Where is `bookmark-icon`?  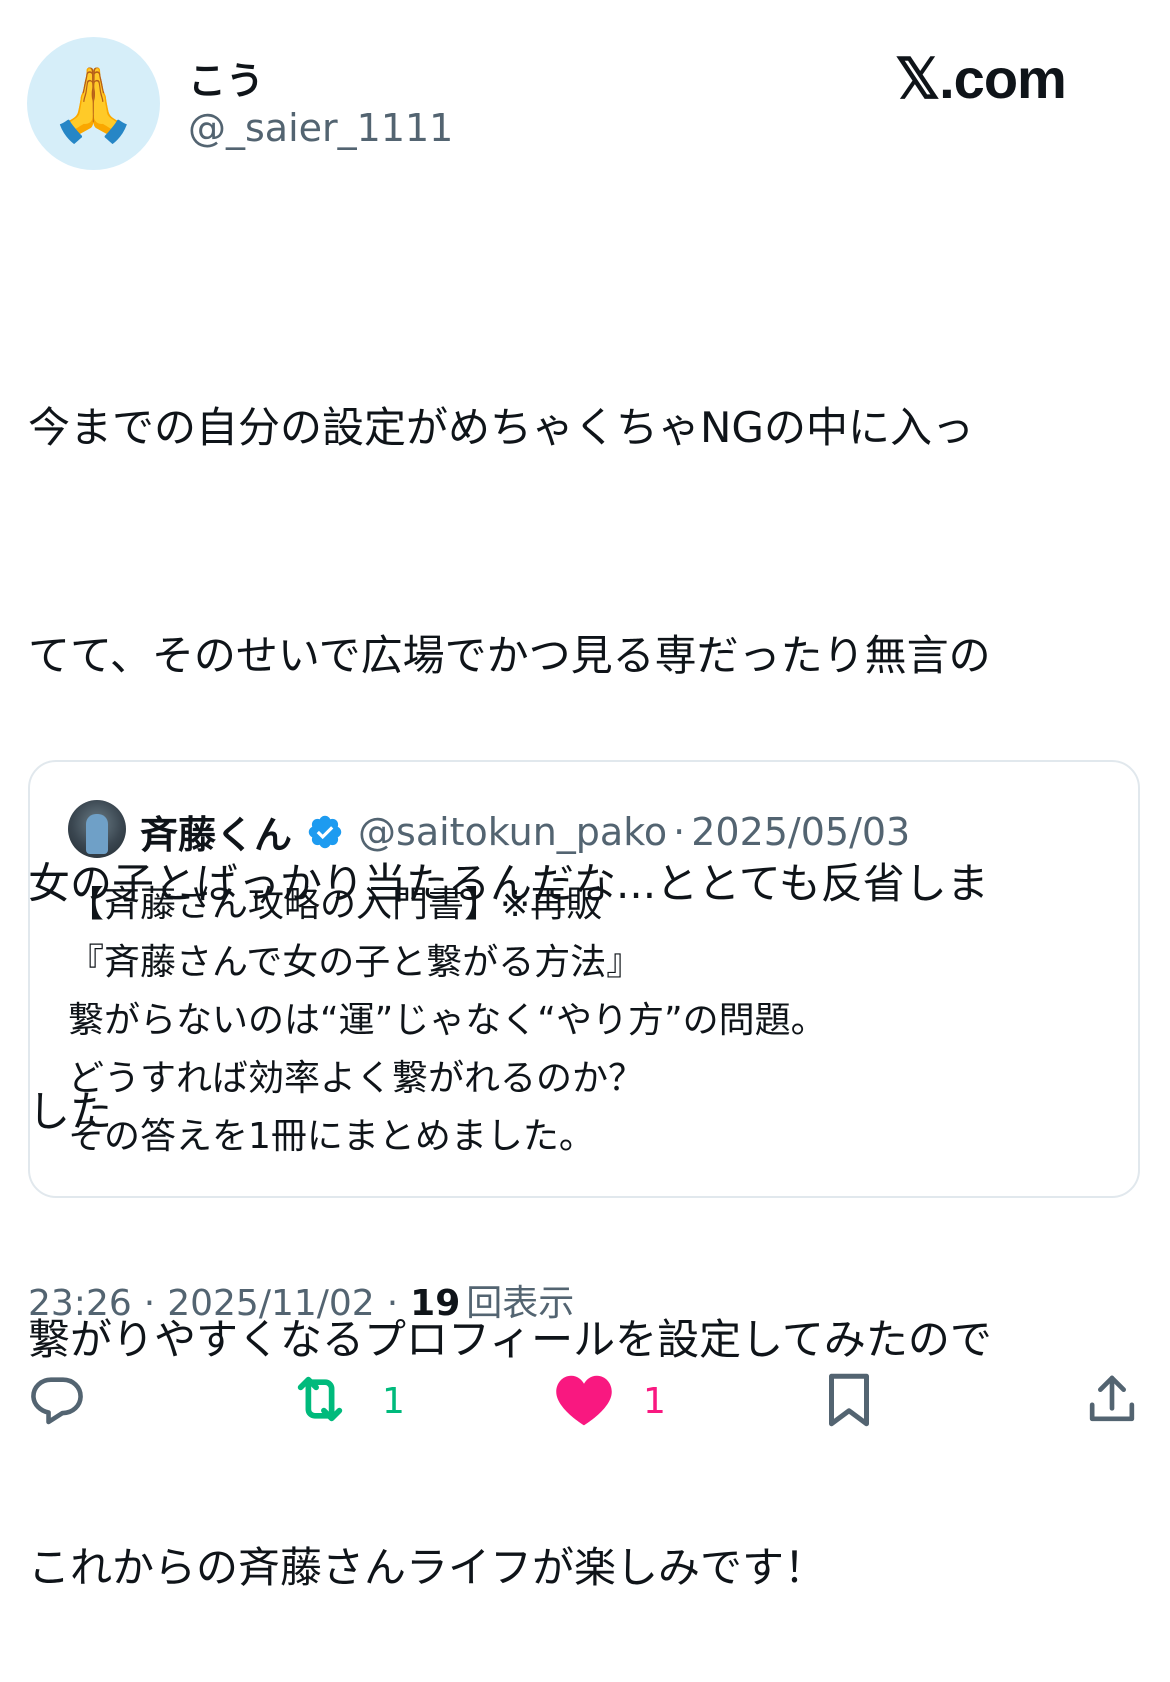
bookmark-icon is located at coordinates (849, 1402).